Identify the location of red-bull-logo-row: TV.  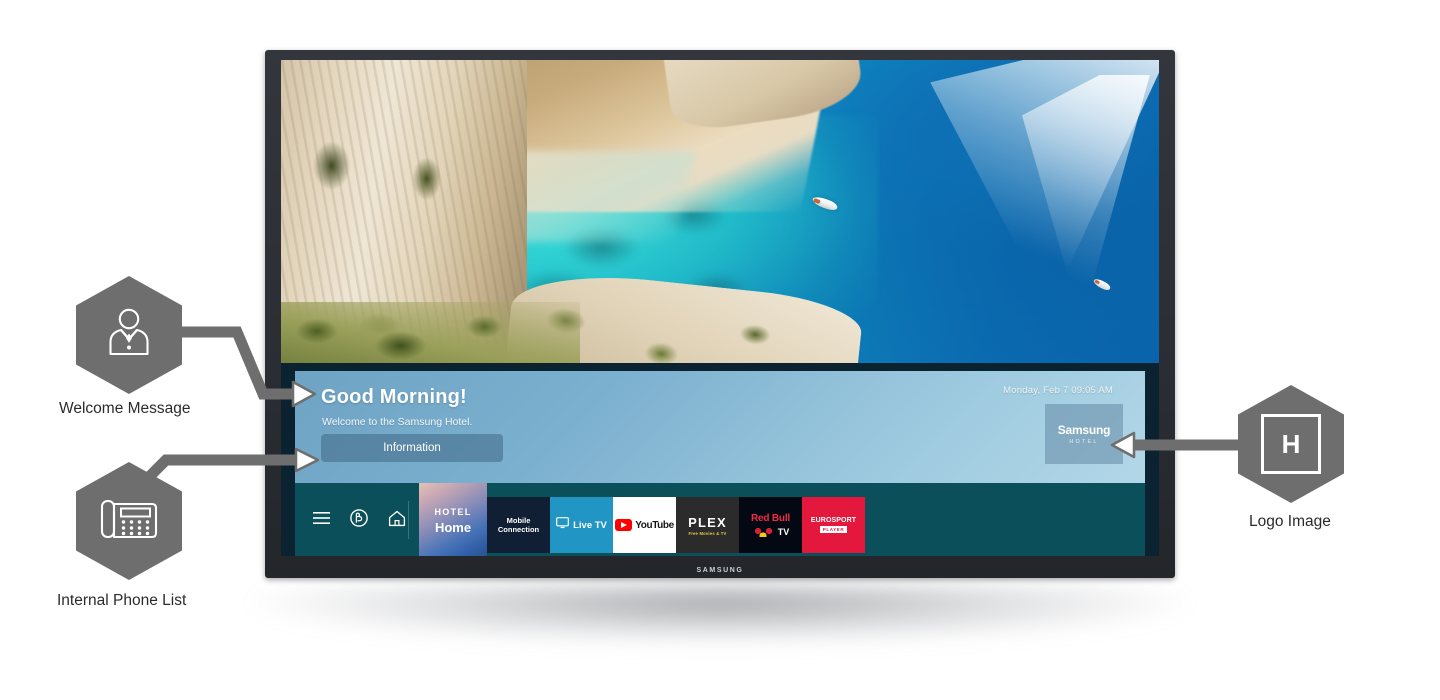
(770, 530).